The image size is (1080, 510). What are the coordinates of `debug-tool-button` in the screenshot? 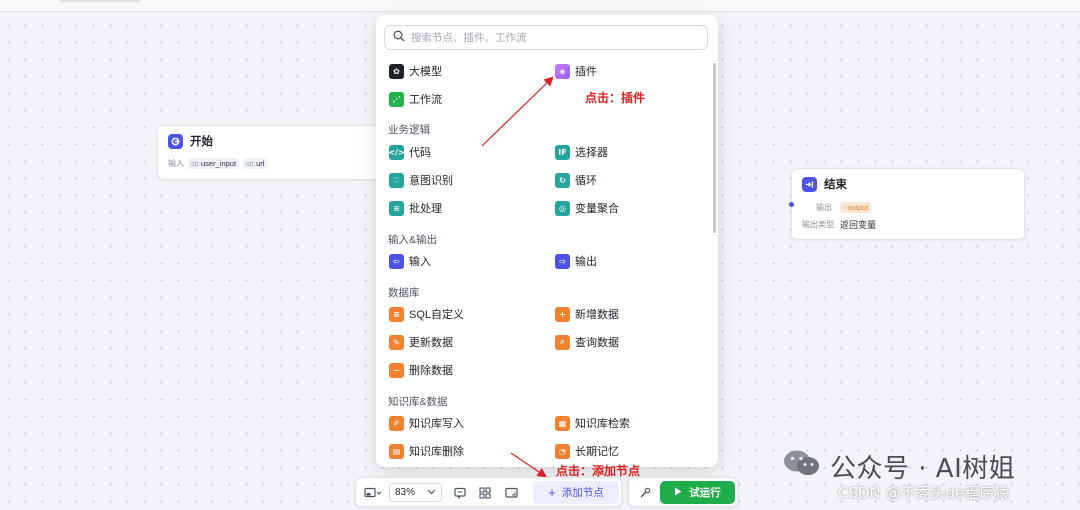 It's located at (645, 493).